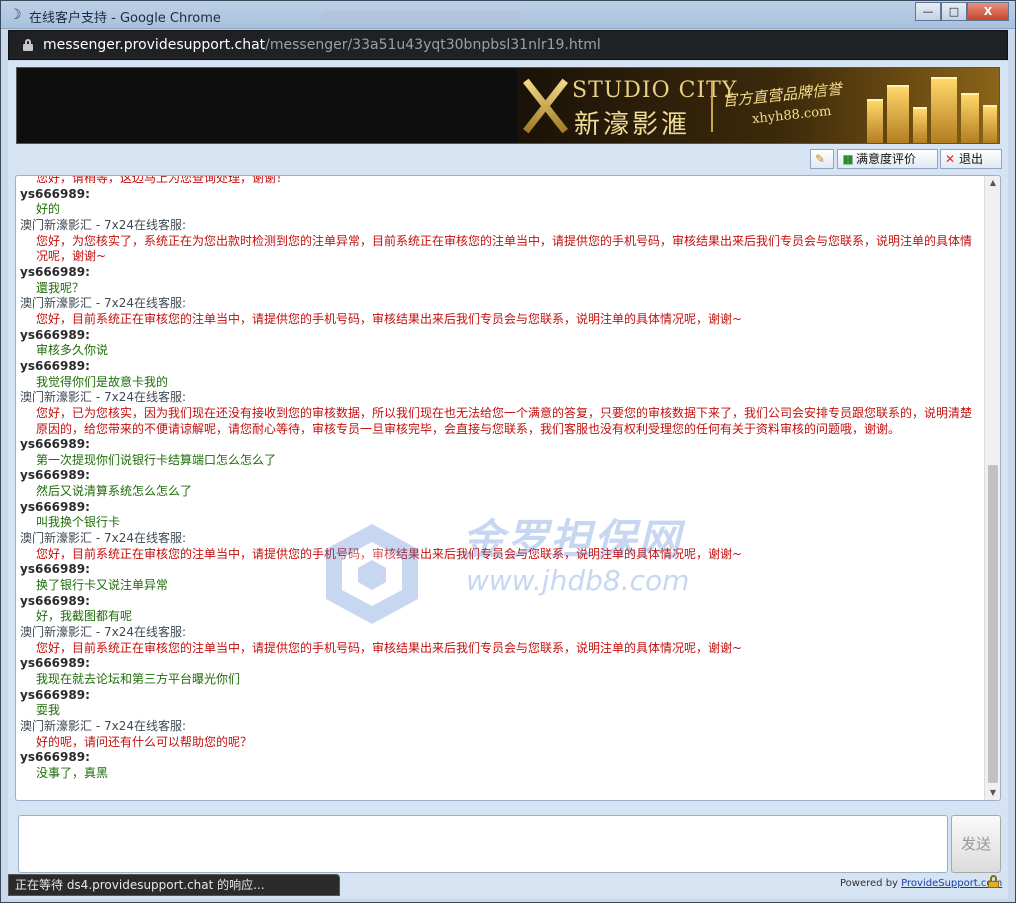 The width and height of the screenshot is (1016, 903). What do you see at coordinates (60, 287) in the screenshot?
I see `user-message: 還我呢？` at bounding box center [60, 287].